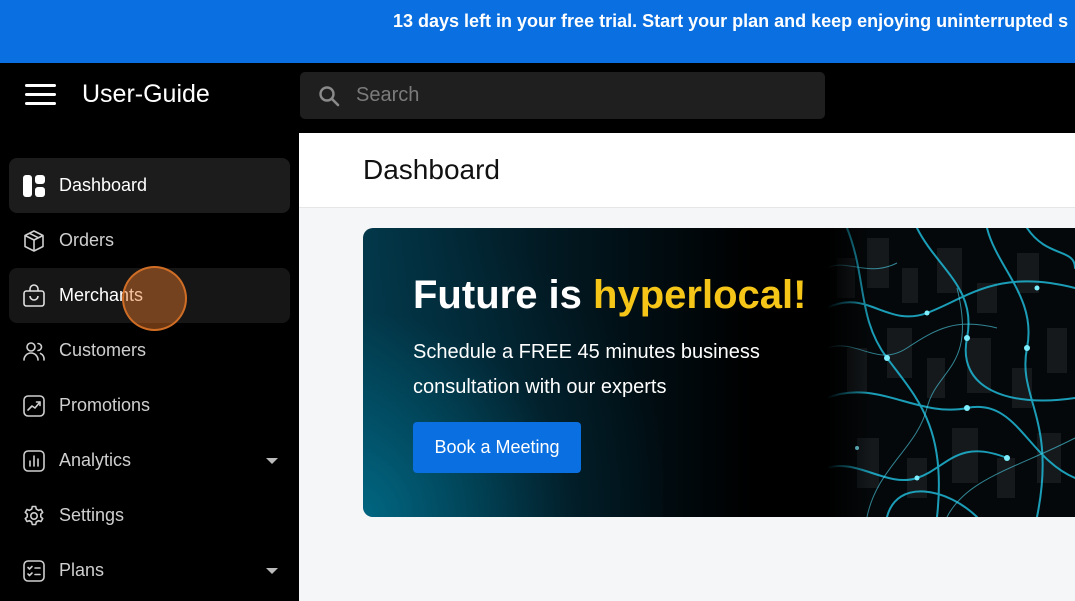 The height and width of the screenshot is (601, 1075). Describe the element at coordinates (149, 515) in the screenshot. I see `sidebar-item-settings: Settings` at that location.